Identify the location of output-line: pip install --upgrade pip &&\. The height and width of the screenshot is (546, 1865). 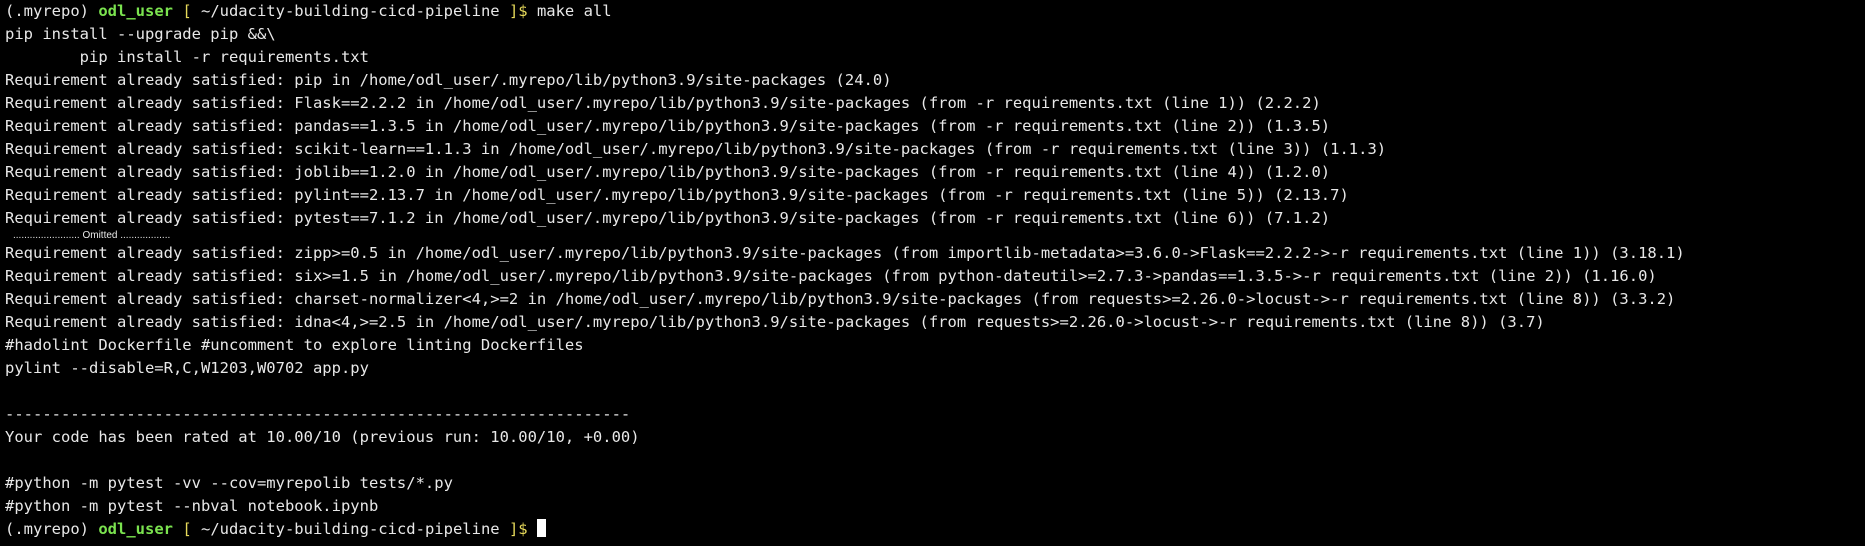
(140, 34).